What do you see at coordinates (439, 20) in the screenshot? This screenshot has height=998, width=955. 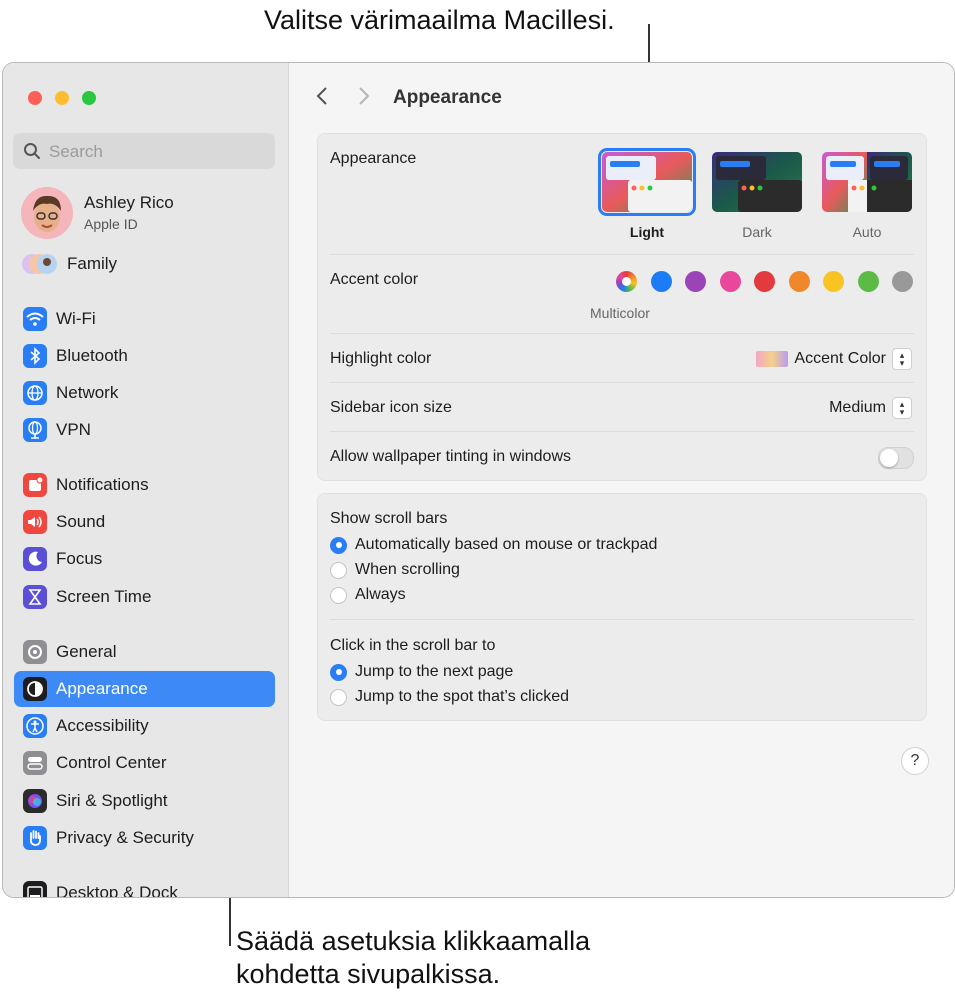 I see `callout-top: Valitse värimaailma Macillesi.` at bounding box center [439, 20].